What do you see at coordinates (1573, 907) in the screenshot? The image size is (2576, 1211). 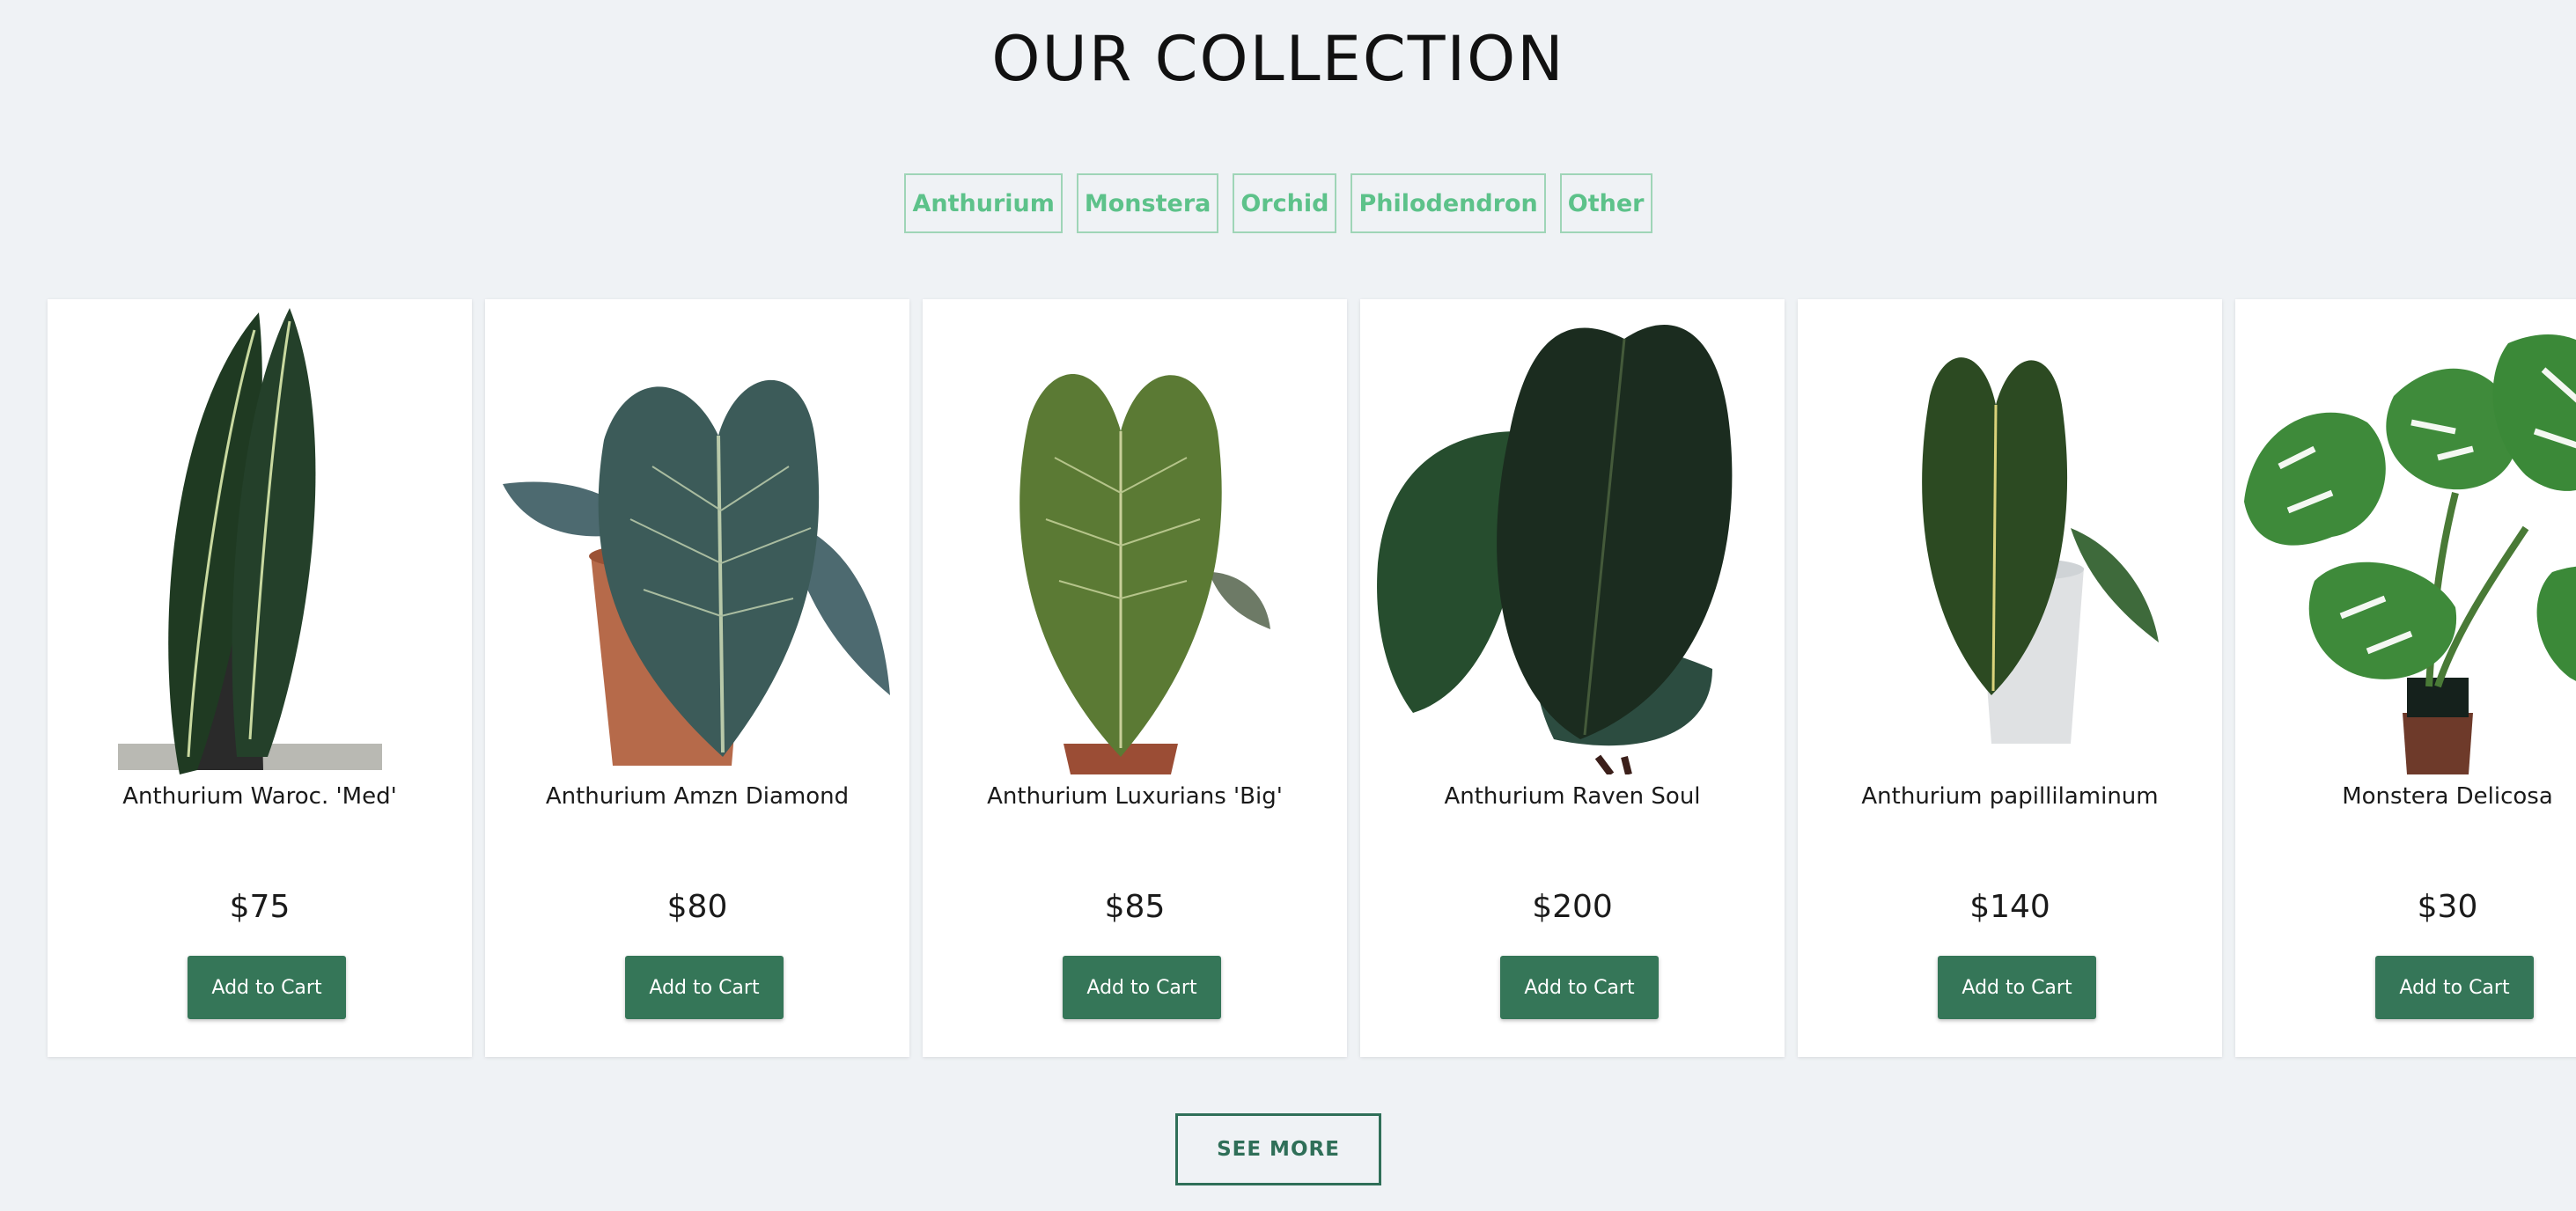 I see `product-price: $200` at bounding box center [1573, 907].